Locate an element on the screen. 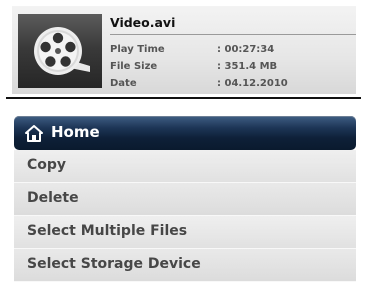 This screenshot has width=367, height=291. film-reel-icon is located at coordinates (62, 51).